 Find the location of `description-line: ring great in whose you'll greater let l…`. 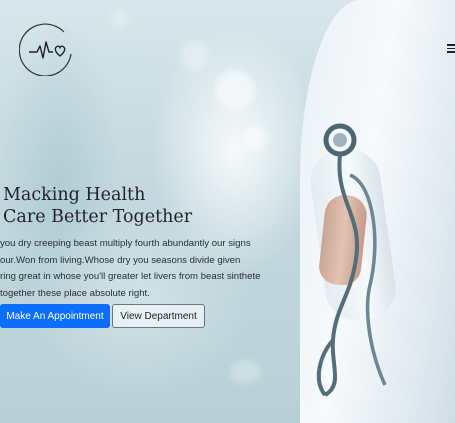

description-line: ring great in whose you'll greater let l… is located at coordinates (130, 276).